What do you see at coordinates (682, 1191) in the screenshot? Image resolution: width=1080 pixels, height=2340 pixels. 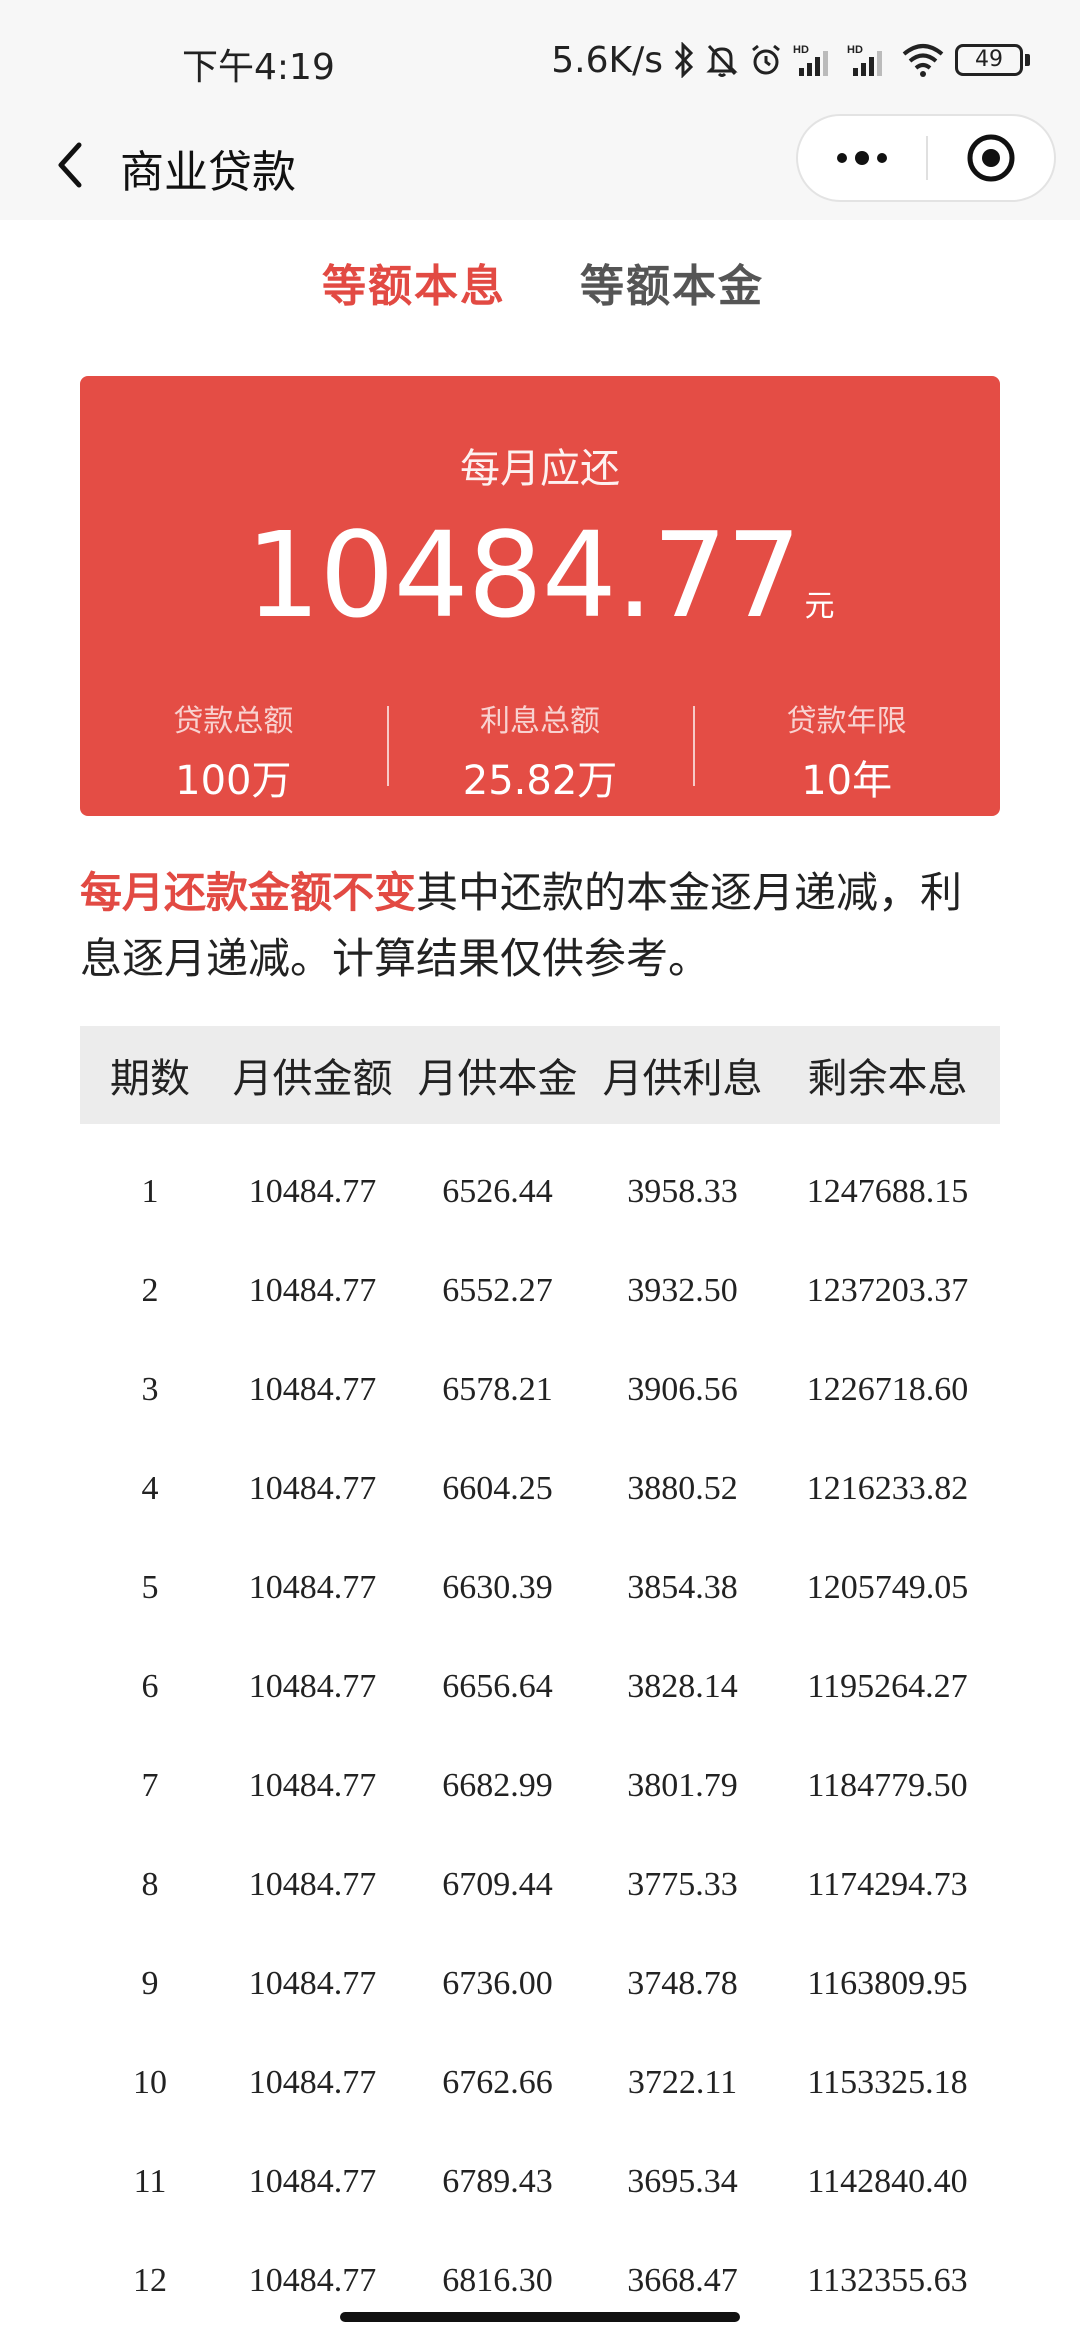 I see `cell-interest: 3958.33` at bounding box center [682, 1191].